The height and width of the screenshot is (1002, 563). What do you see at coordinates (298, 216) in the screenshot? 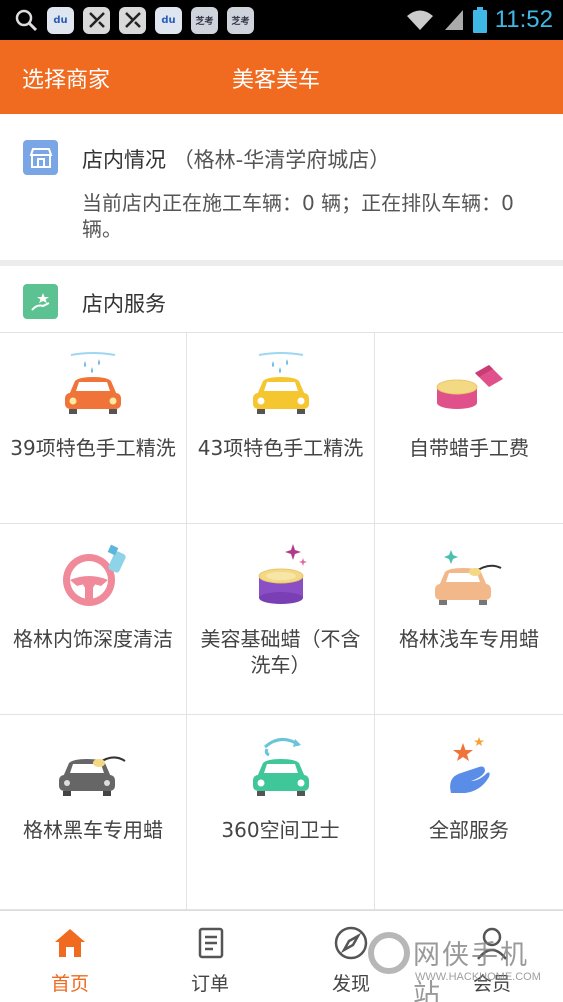
I see `store-status-info: 当前店内正在施工车辆：0 辆；正在排队车辆：0 辆。` at bounding box center [298, 216].